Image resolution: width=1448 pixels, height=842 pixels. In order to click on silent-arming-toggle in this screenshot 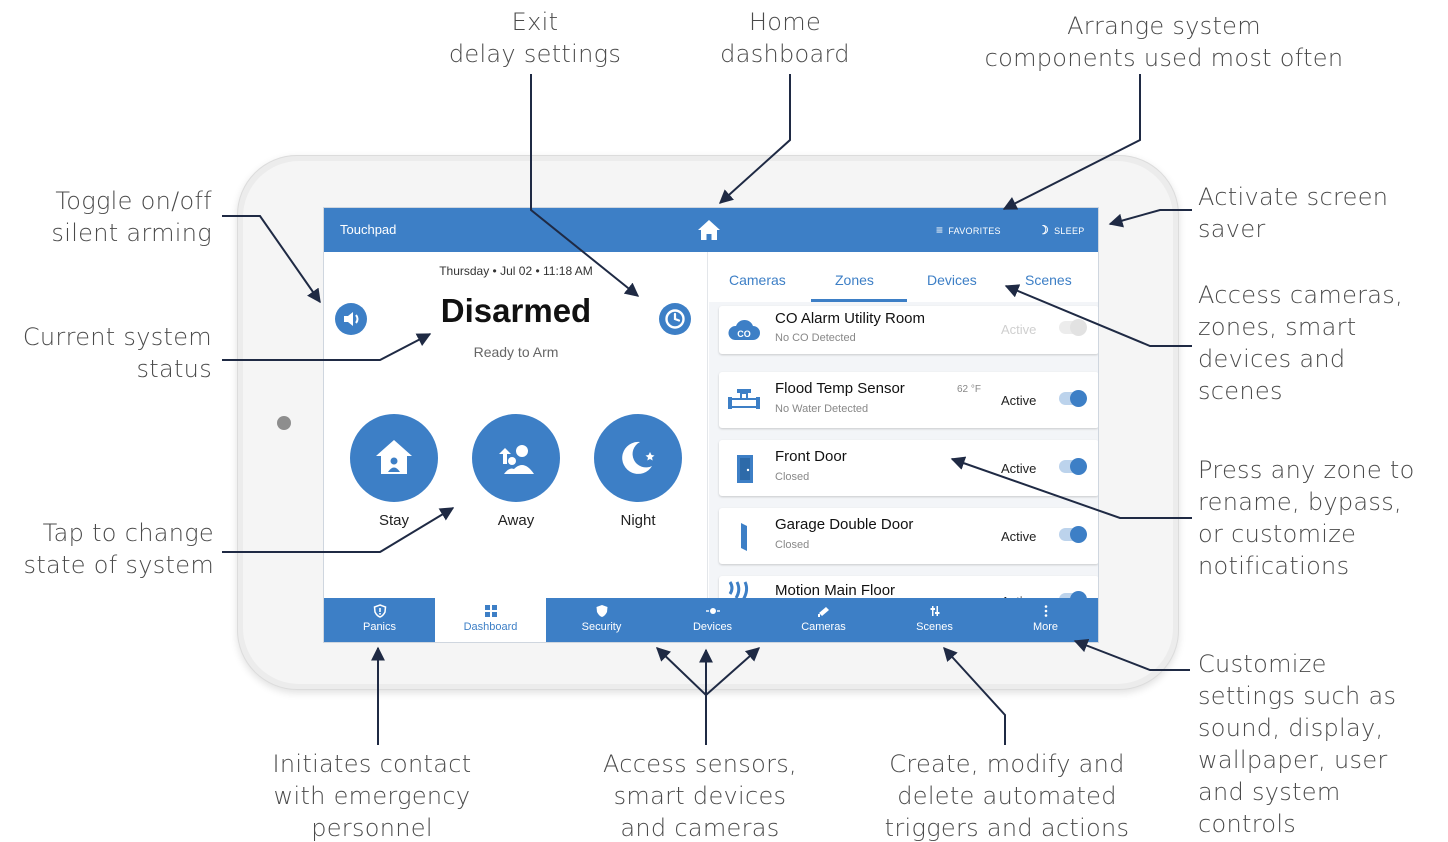, I will do `click(351, 319)`.